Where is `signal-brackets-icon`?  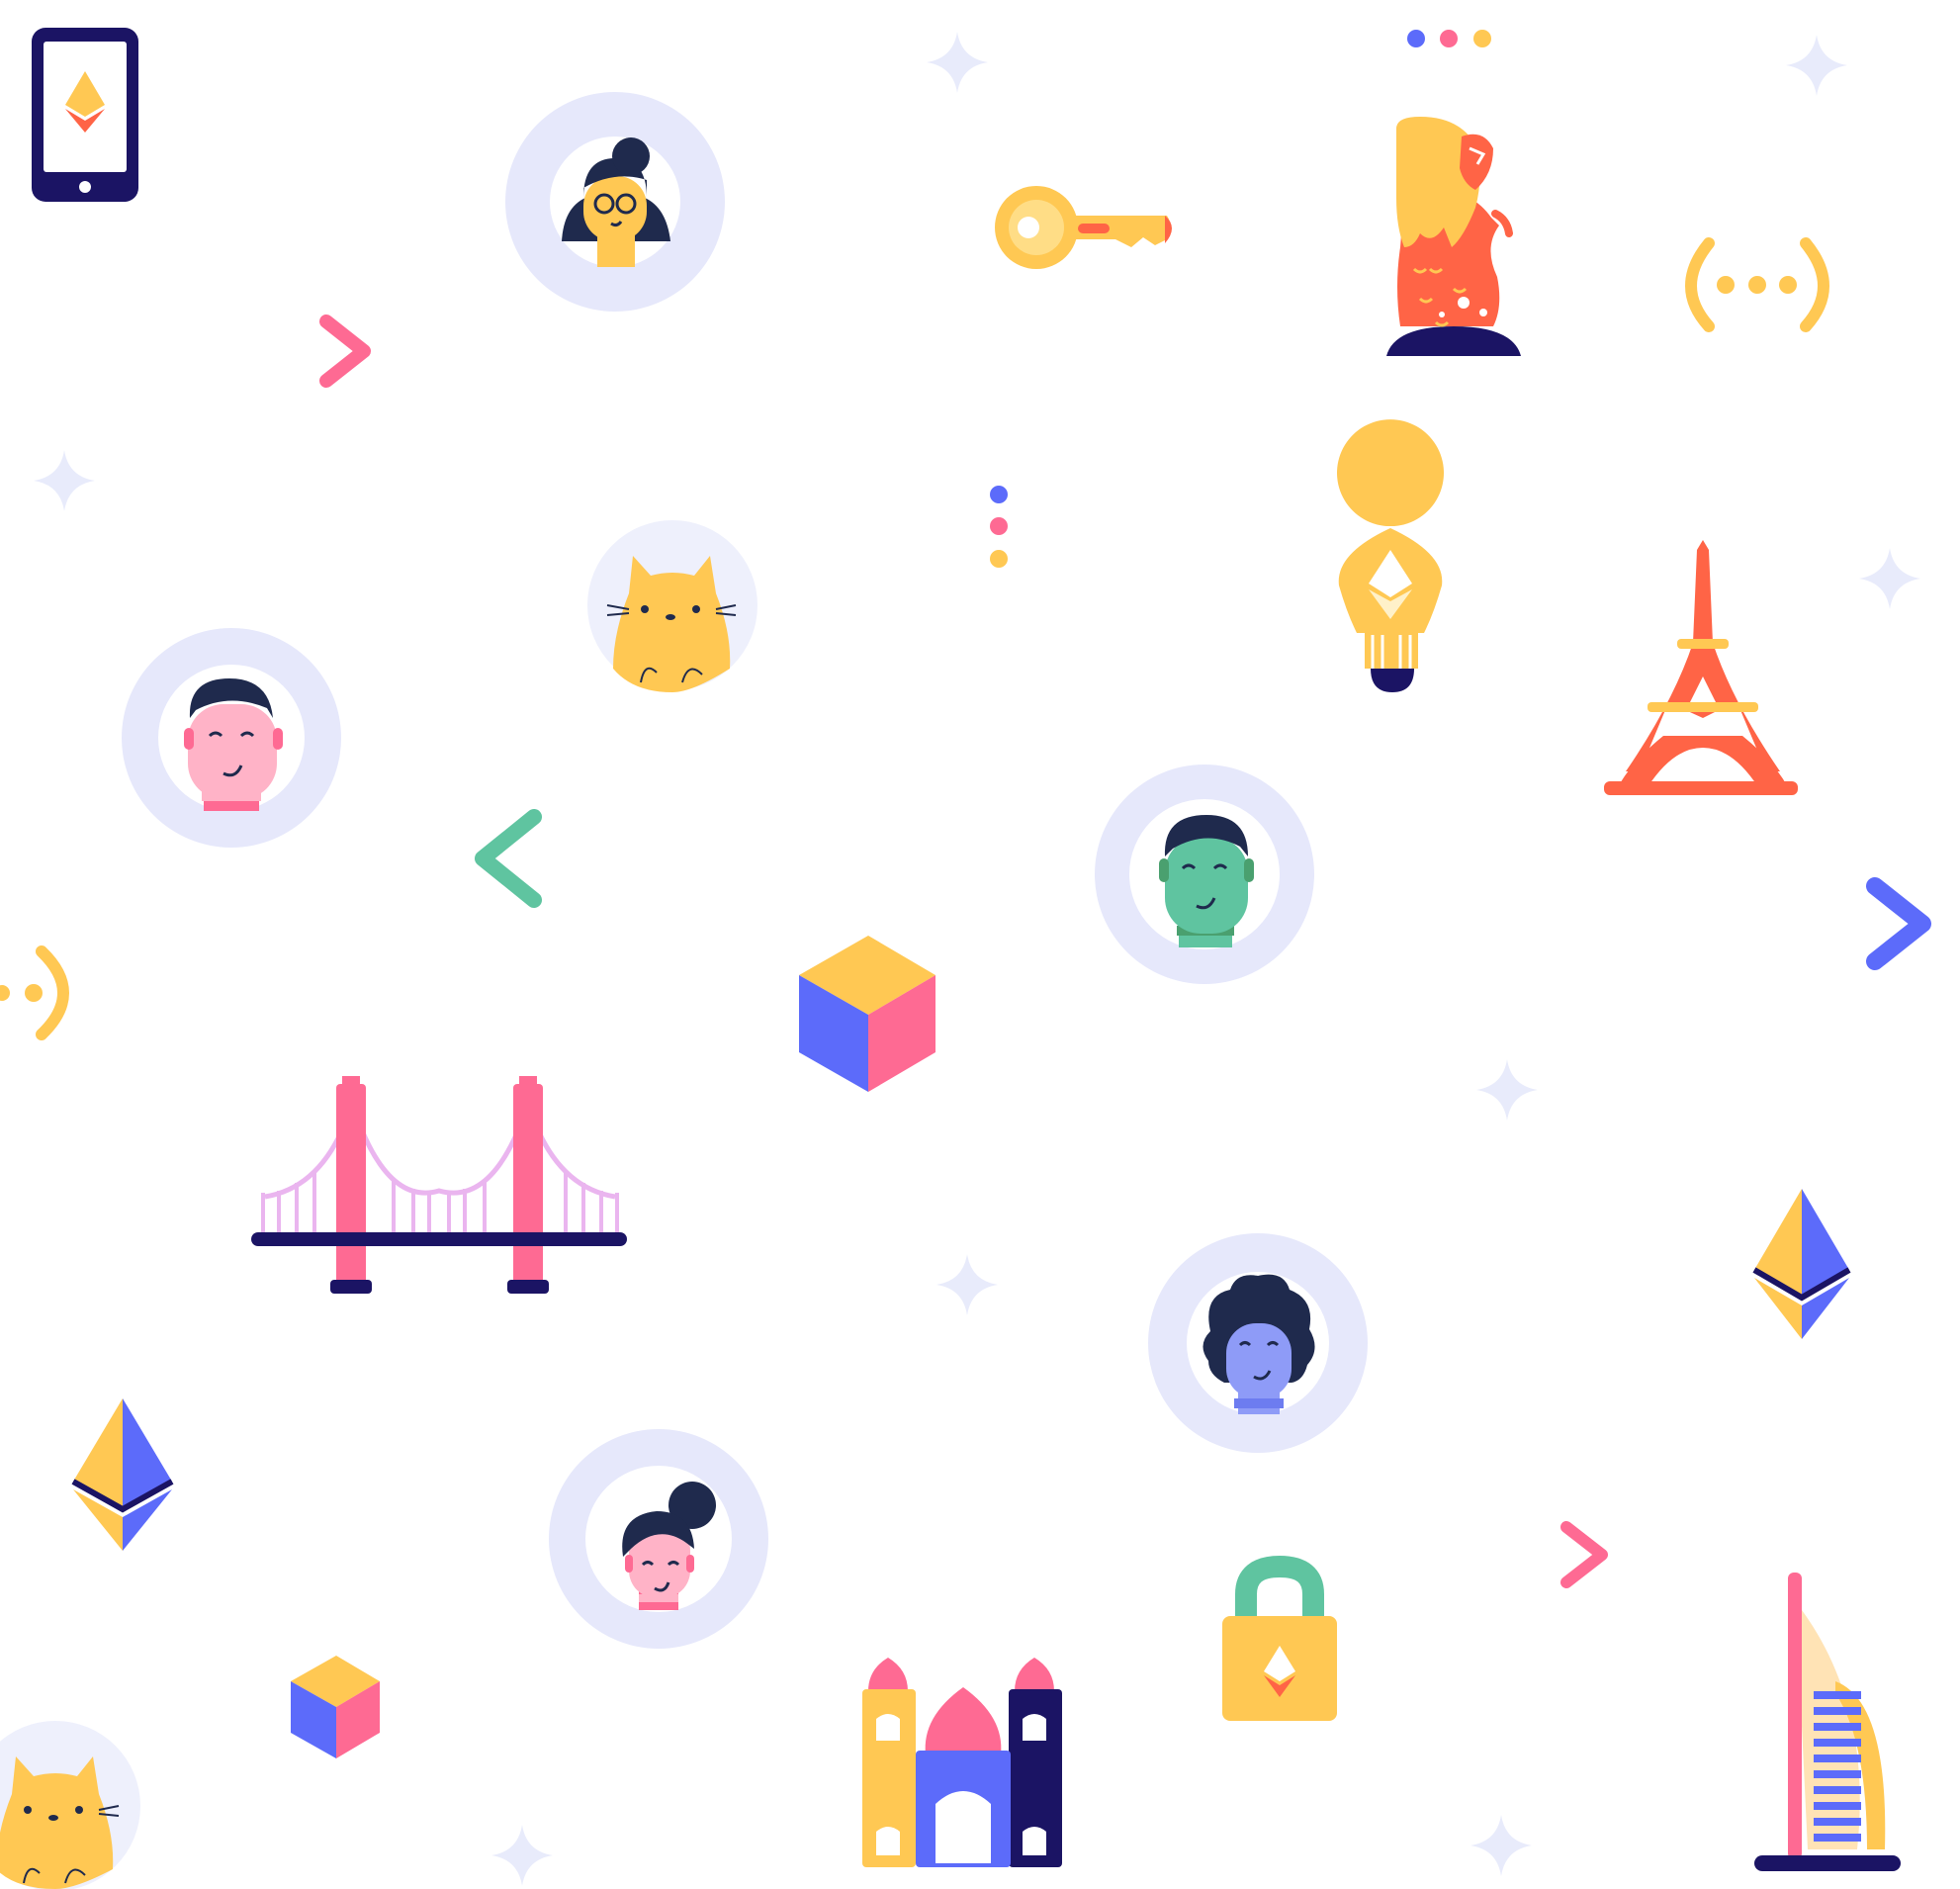 signal-brackets-icon is located at coordinates (1757, 284).